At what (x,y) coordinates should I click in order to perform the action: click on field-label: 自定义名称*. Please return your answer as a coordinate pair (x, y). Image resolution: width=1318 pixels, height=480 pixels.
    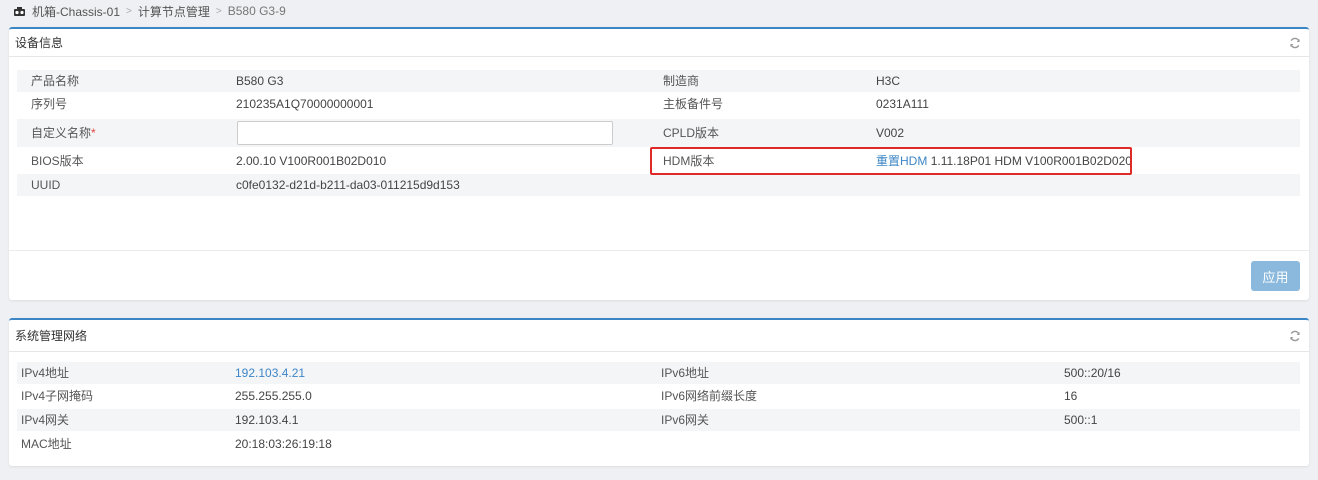
    Looking at the image, I should click on (63, 133).